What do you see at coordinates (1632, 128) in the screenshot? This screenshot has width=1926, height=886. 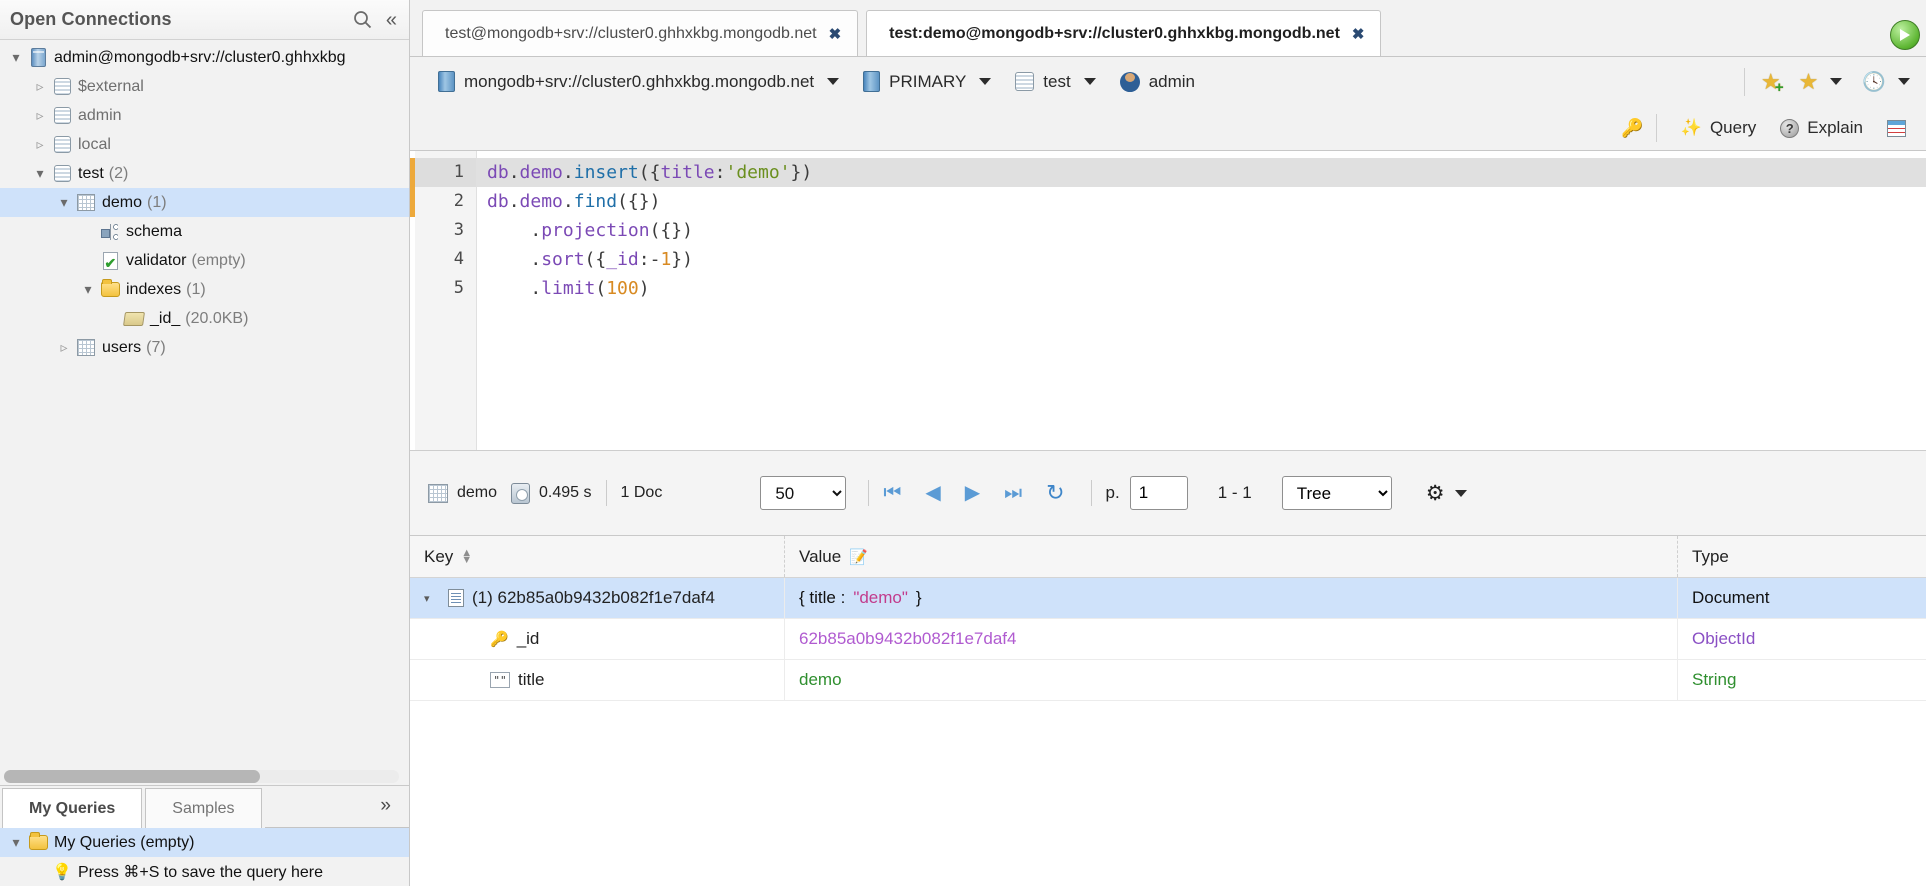 I see `lock-icon: 🔑` at bounding box center [1632, 128].